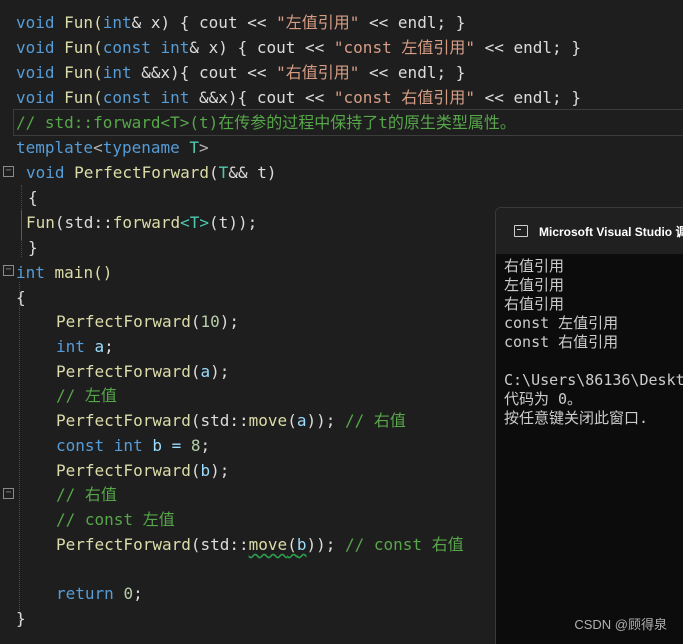  Describe the element at coordinates (204, 147) in the screenshot. I see `code-text: >` at that location.